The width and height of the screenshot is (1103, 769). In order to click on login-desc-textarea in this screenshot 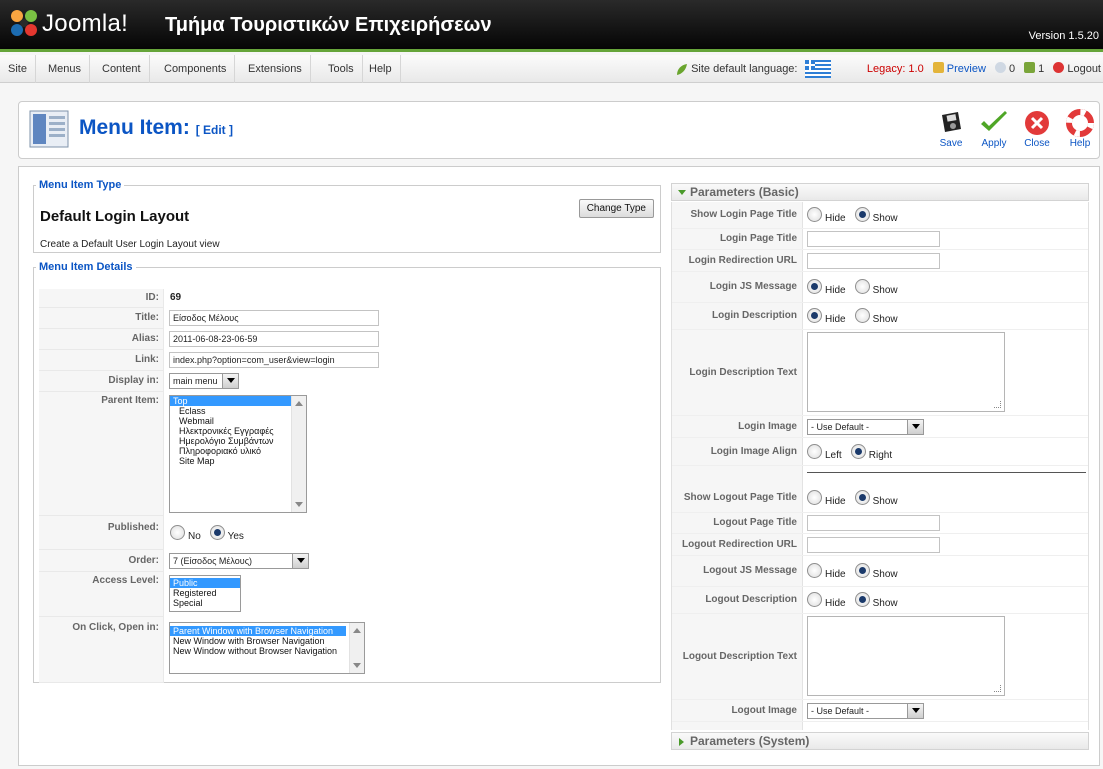, I will do `click(906, 372)`.